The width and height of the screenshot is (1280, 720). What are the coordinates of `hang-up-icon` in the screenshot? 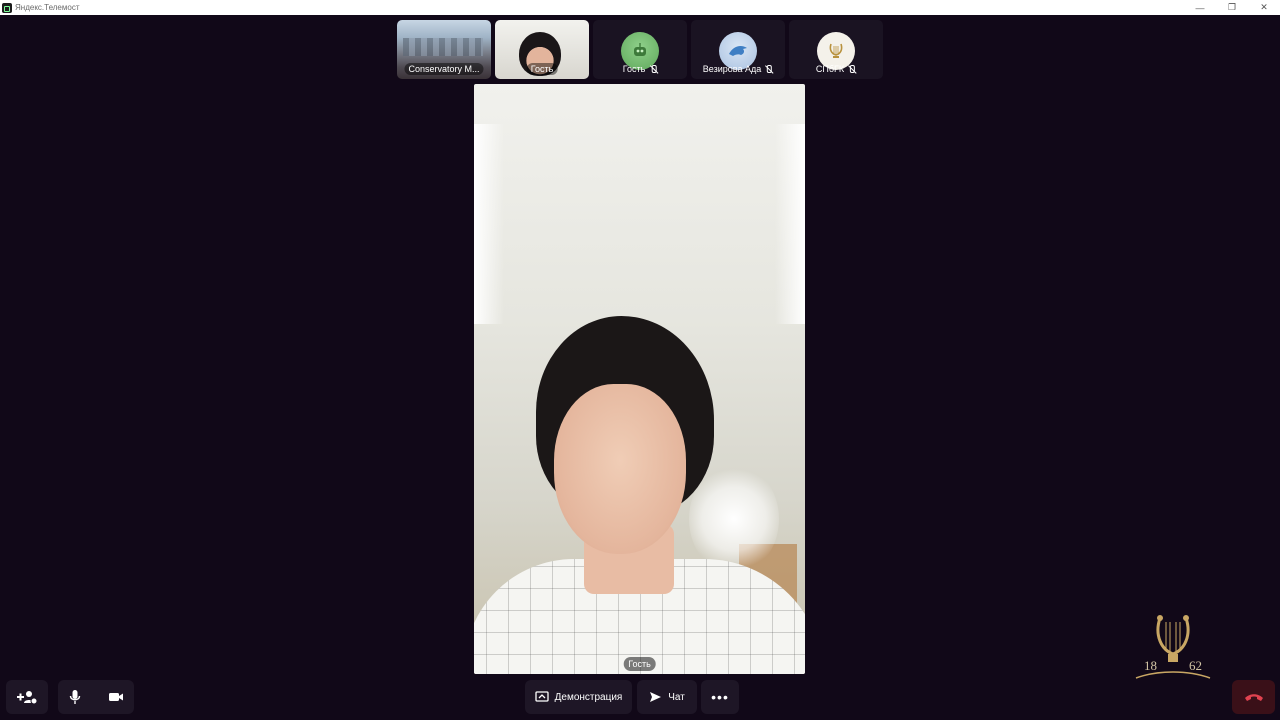 It's located at (1253, 697).